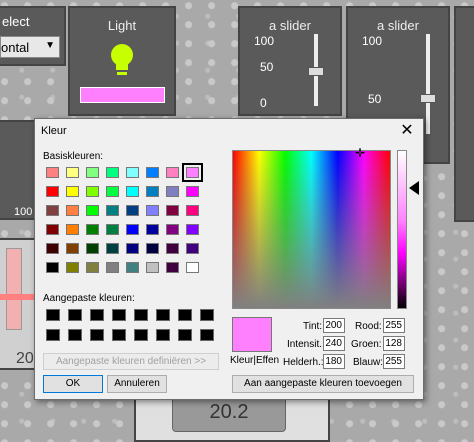 Image resolution: width=474 pixels, height=442 pixels. I want to click on blue-label: Blauw:, so click(368, 362).